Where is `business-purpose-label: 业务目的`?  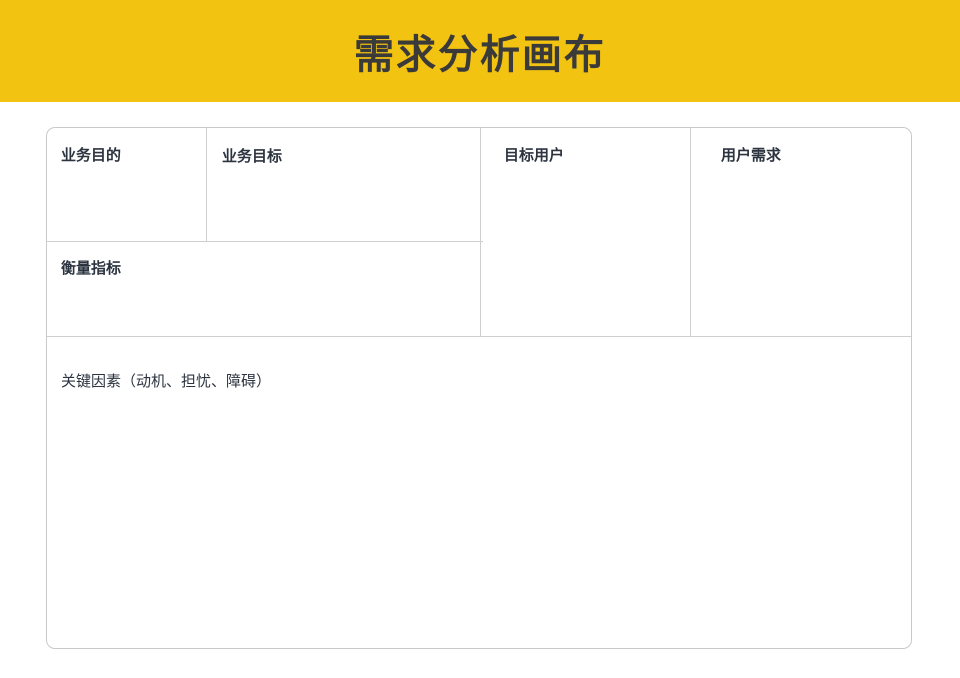 business-purpose-label: 业务目的 is located at coordinates (91, 155).